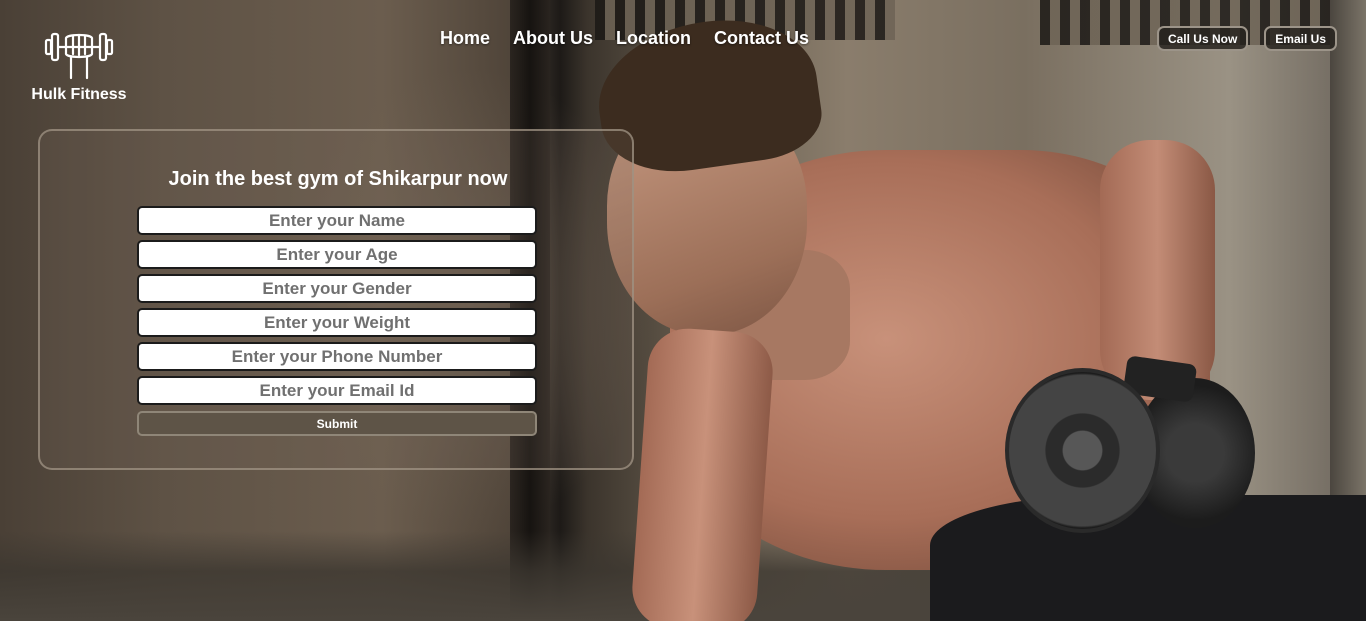 The height and width of the screenshot is (621, 1366). I want to click on weight-input, so click(337, 322).